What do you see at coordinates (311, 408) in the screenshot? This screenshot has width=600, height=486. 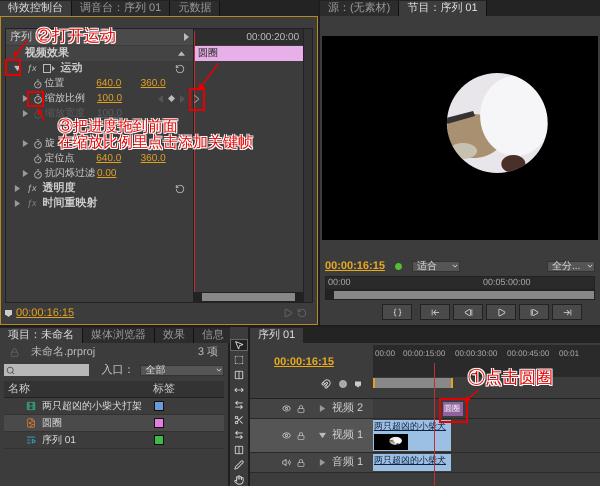 I see `track-header: 视频 2` at bounding box center [311, 408].